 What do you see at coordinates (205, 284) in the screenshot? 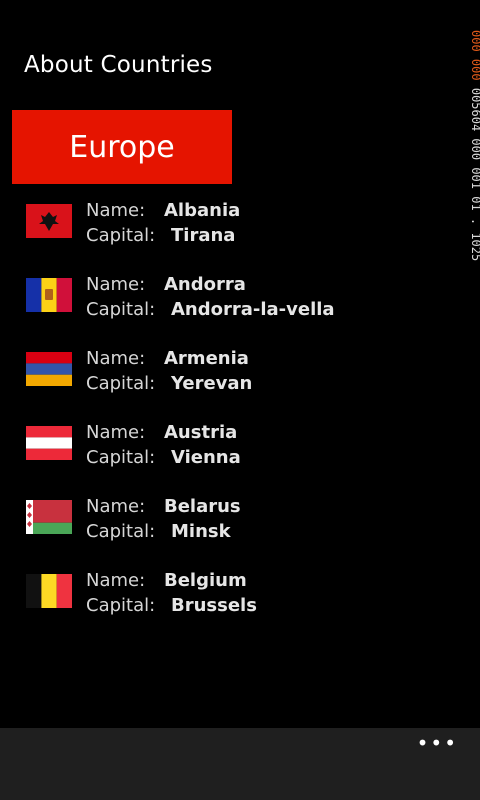
I see `country-name: Andorra` at bounding box center [205, 284].